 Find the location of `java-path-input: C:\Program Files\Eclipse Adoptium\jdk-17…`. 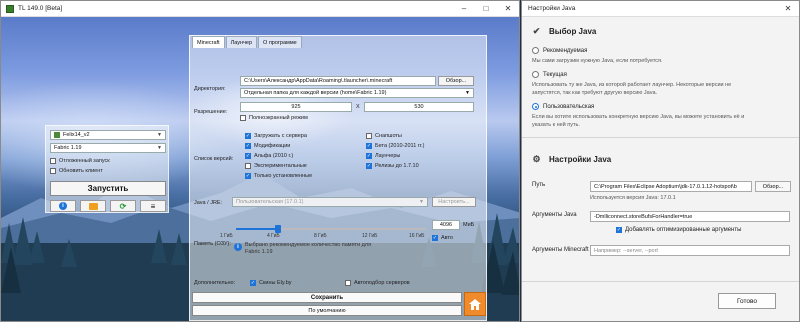

java-path-input: C:\Program Files\Eclipse Adoptium\jdk-17… is located at coordinates (671, 186).